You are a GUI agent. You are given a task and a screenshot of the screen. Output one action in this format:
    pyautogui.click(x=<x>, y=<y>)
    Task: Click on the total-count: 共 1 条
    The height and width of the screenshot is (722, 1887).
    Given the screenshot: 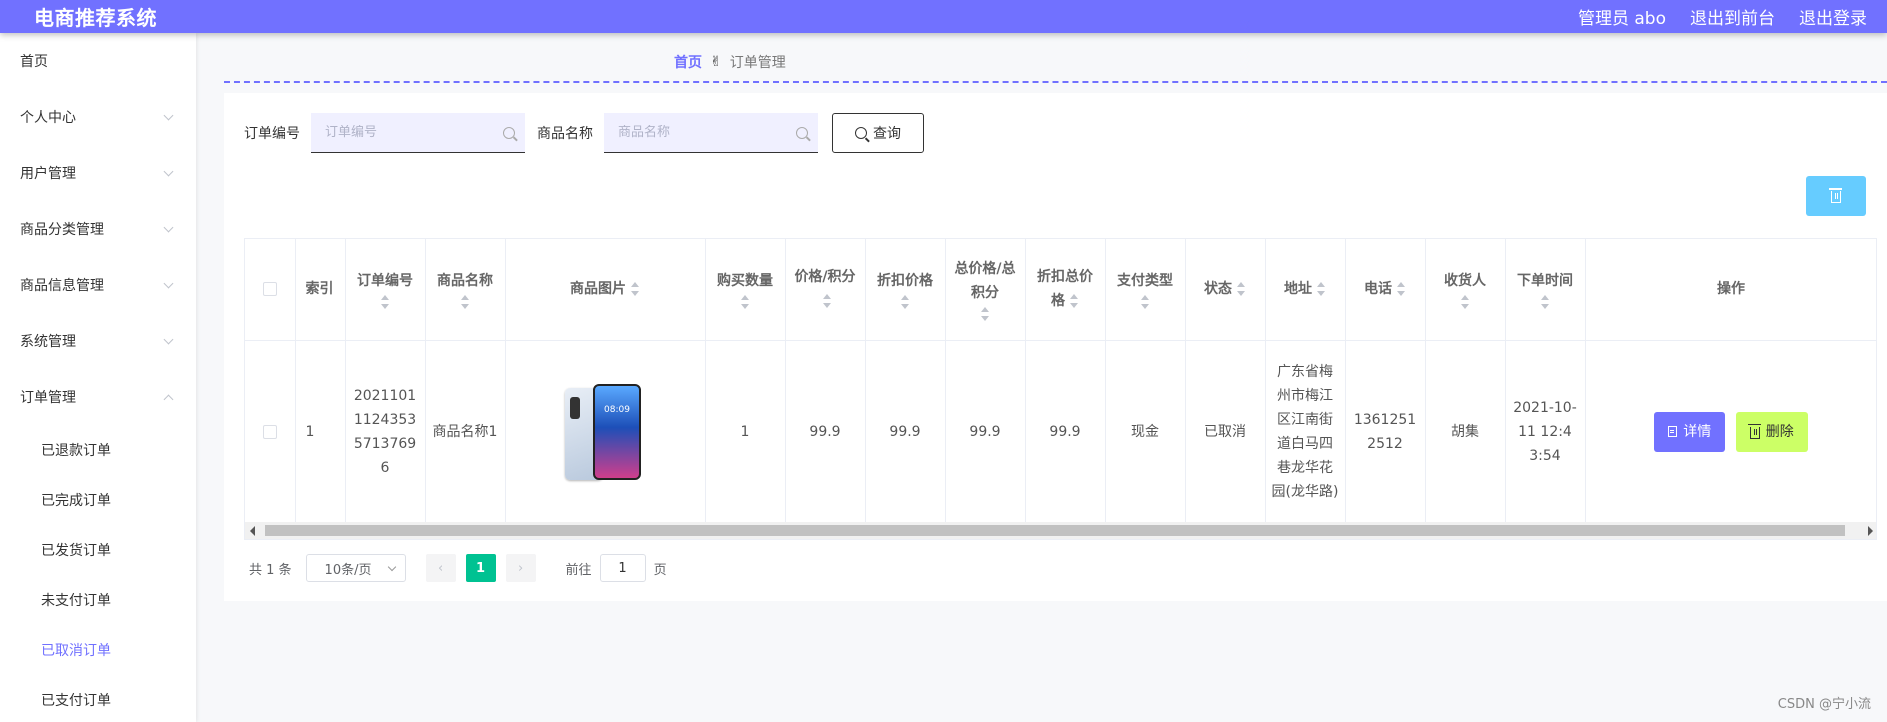 What is the action you would take?
    pyautogui.click(x=270, y=570)
    